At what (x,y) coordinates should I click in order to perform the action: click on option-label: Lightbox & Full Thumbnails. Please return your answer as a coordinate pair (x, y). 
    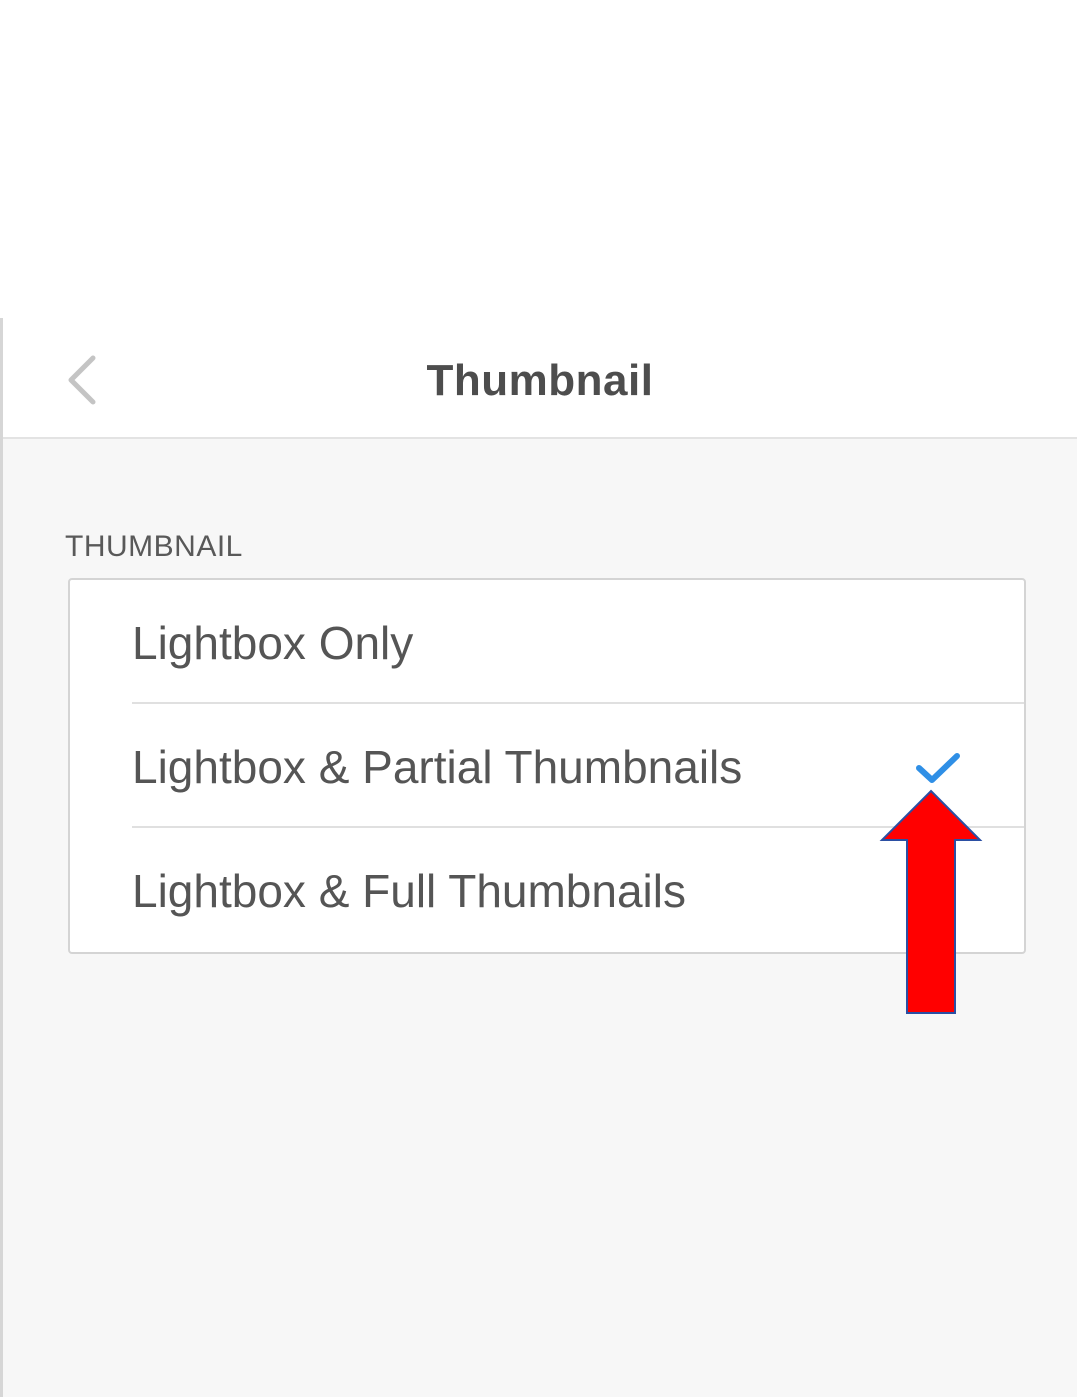
    Looking at the image, I should click on (409, 891).